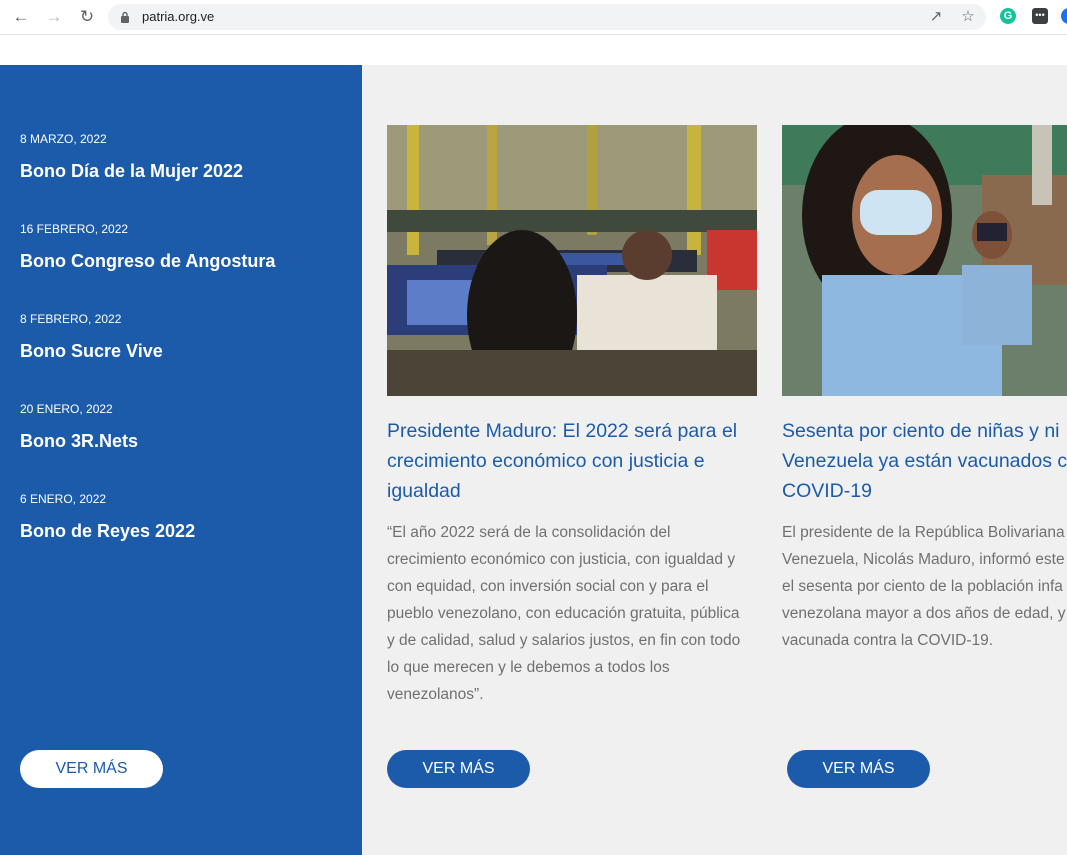 This screenshot has height=855, width=1067. What do you see at coordinates (827, 491) in the screenshot?
I see `headline-line: COVID-19` at bounding box center [827, 491].